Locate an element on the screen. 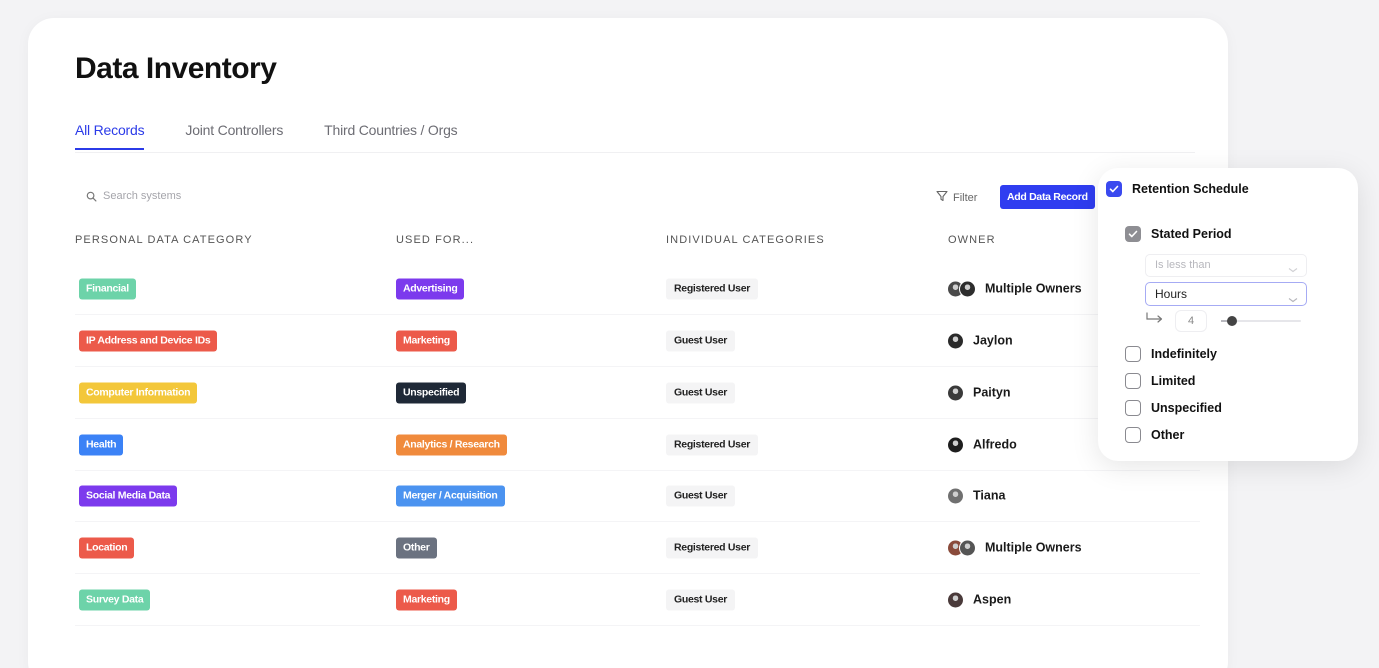 Image resolution: width=1379 pixels, height=668 pixels. used-for-tag: Advertising is located at coordinates (430, 288).